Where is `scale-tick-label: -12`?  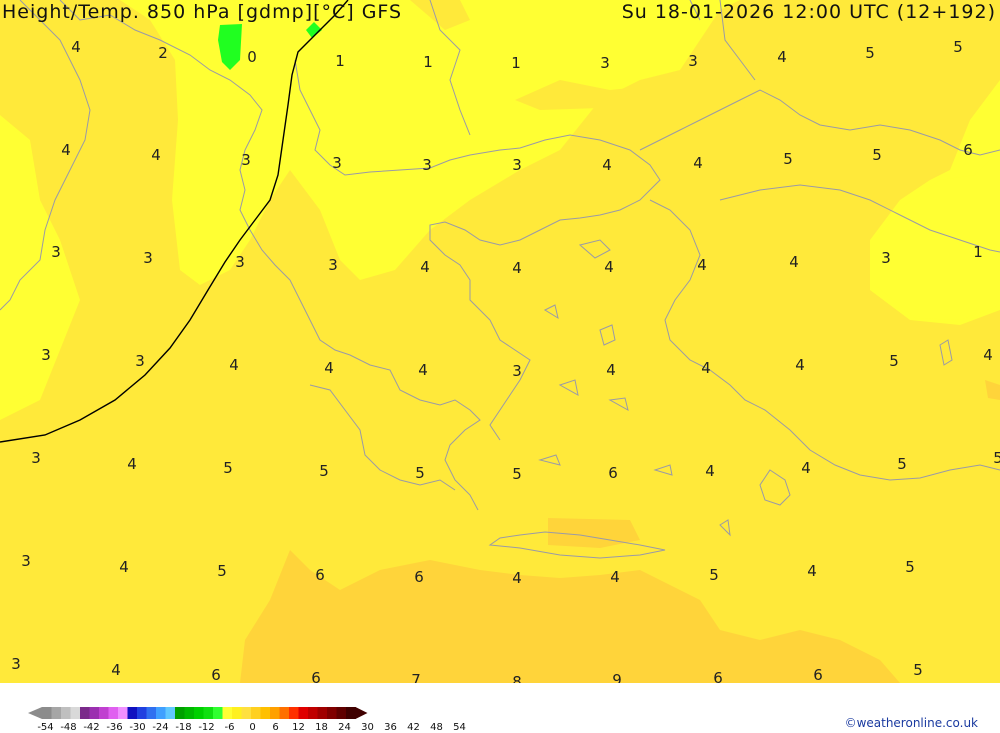 scale-tick-label: -12 is located at coordinates (206, 727).